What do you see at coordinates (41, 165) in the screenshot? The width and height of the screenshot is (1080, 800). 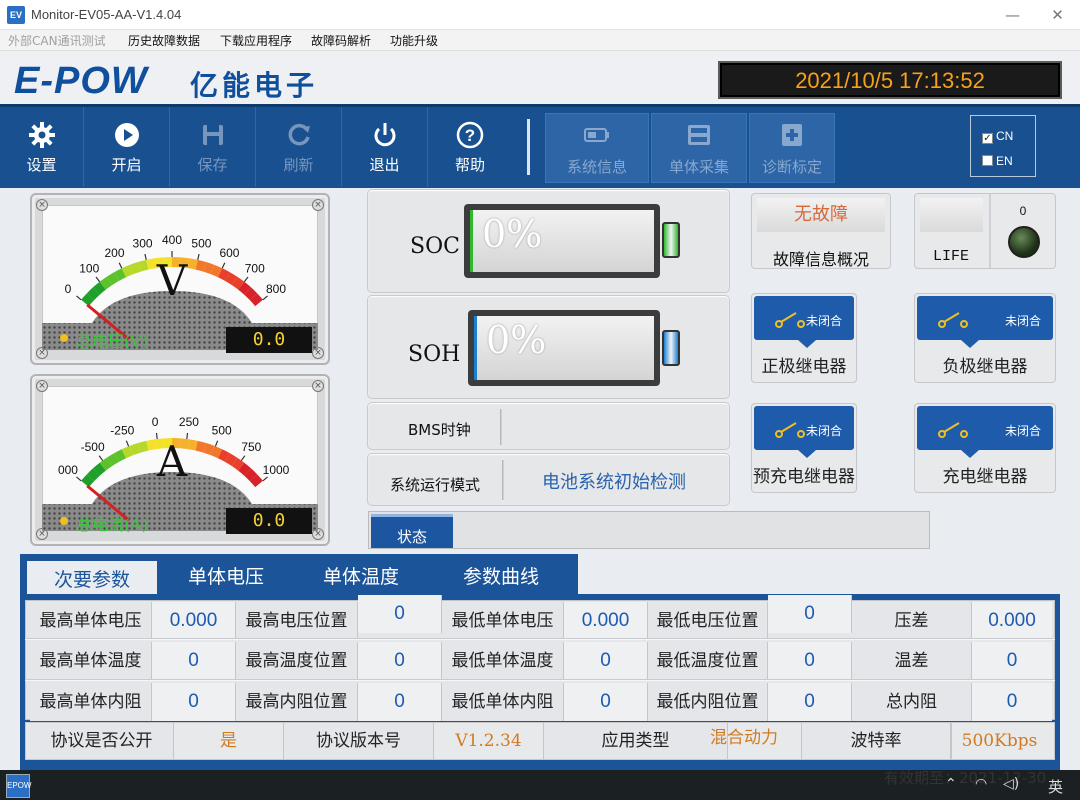 I see `settings-label: 设置` at bounding box center [41, 165].